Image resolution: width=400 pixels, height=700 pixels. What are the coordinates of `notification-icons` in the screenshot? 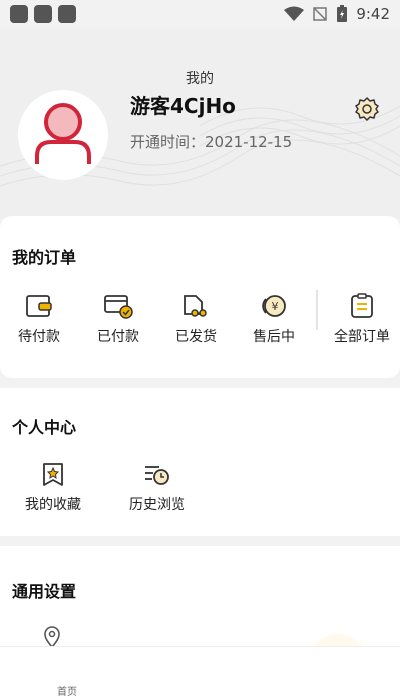 It's located at (43, 14).